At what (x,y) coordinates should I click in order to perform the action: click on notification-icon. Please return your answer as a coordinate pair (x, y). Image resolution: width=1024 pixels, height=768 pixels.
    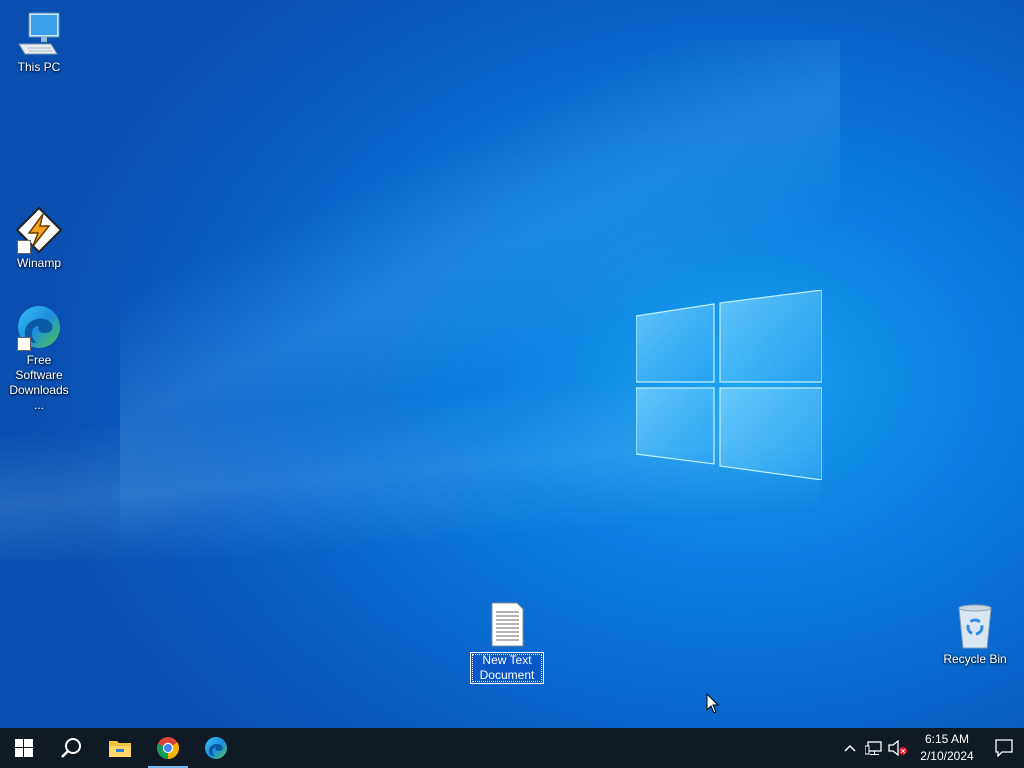
    Looking at the image, I should click on (1004, 748).